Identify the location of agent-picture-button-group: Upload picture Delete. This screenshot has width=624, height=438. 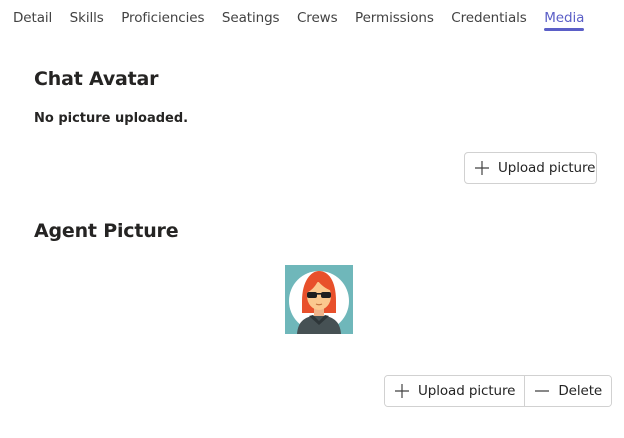
(498, 391).